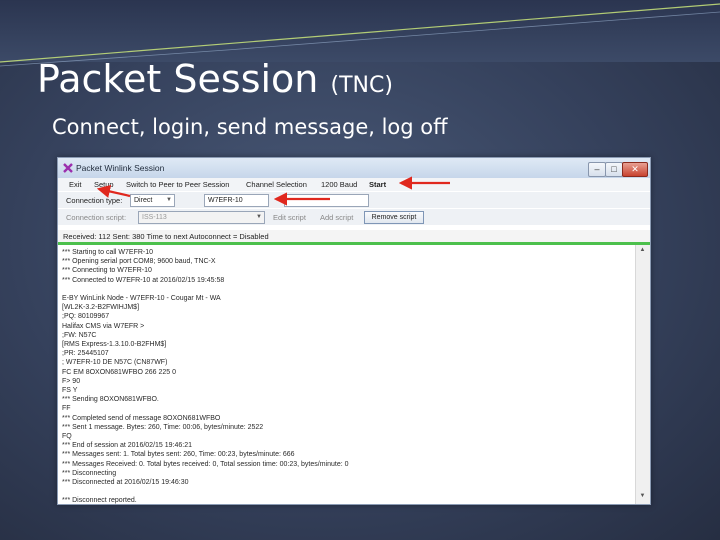 The width and height of the screenshot is (720, 540). I want to click on connection-script-value: ISS-113, so click(154, 217).